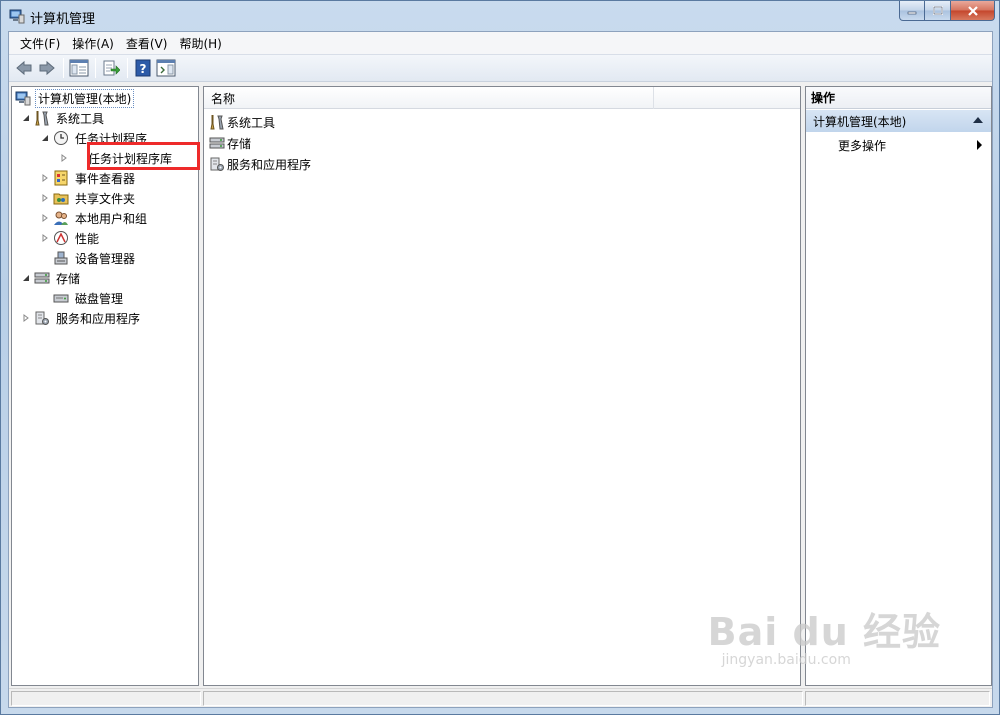  I want to click on toolbar: ?, so click(500, 68).